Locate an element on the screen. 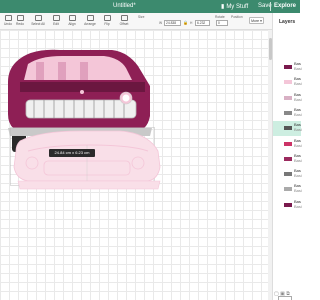  layers-title: Layers is located at coordinates (287, 22).